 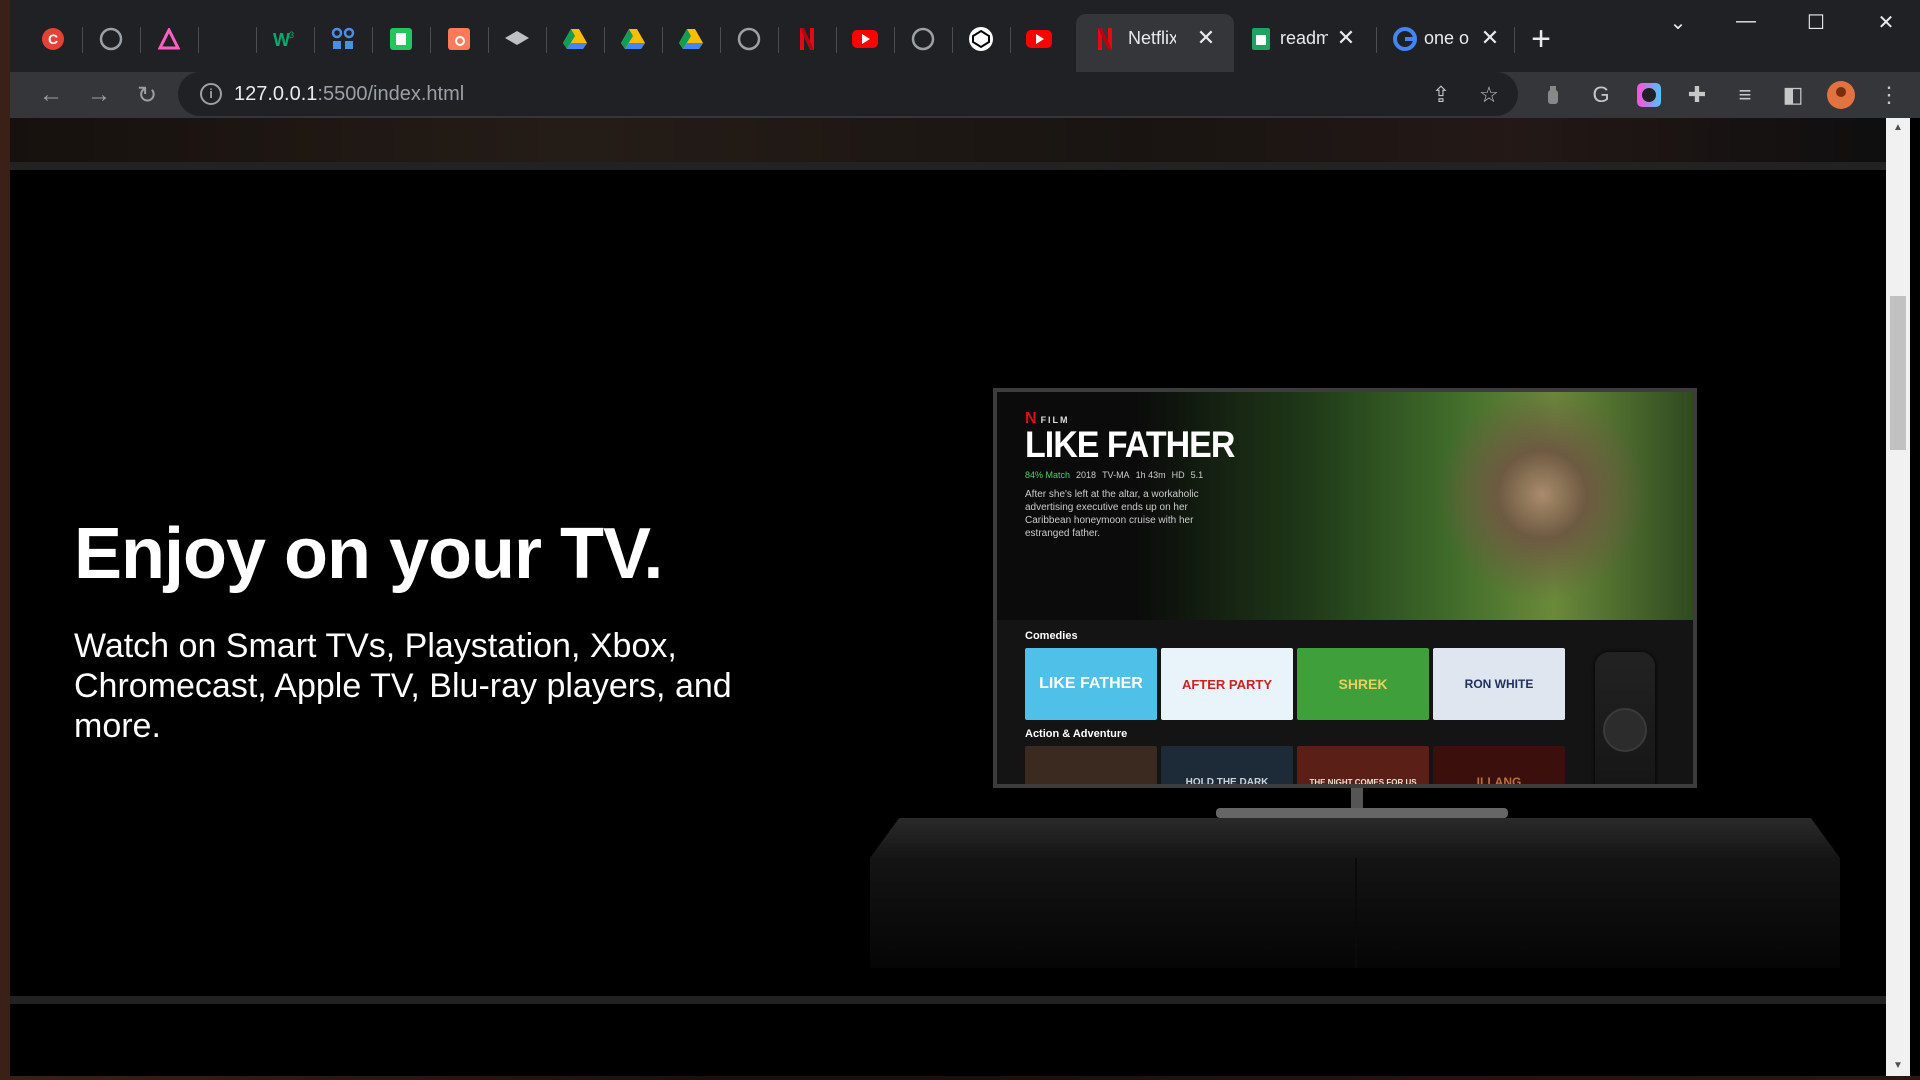 What do you see at coordinates (1441, 95) in the screenshot?
I see `share-icon: ⇪` at bounding box center [1441, 95].